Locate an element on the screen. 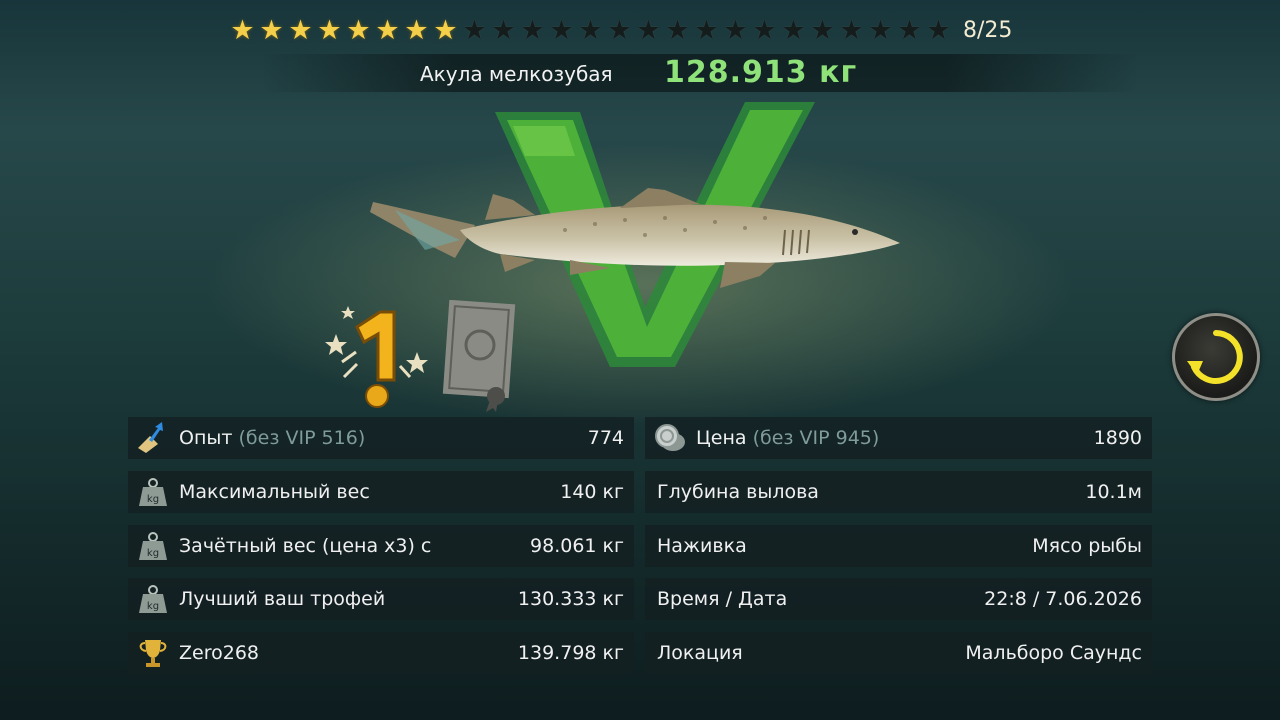 This screenshot has width=1280, height=720. stat-row-best-trophy: kg Лучший ваш трофей 130.333 кг is located at coordinates (381, 599).